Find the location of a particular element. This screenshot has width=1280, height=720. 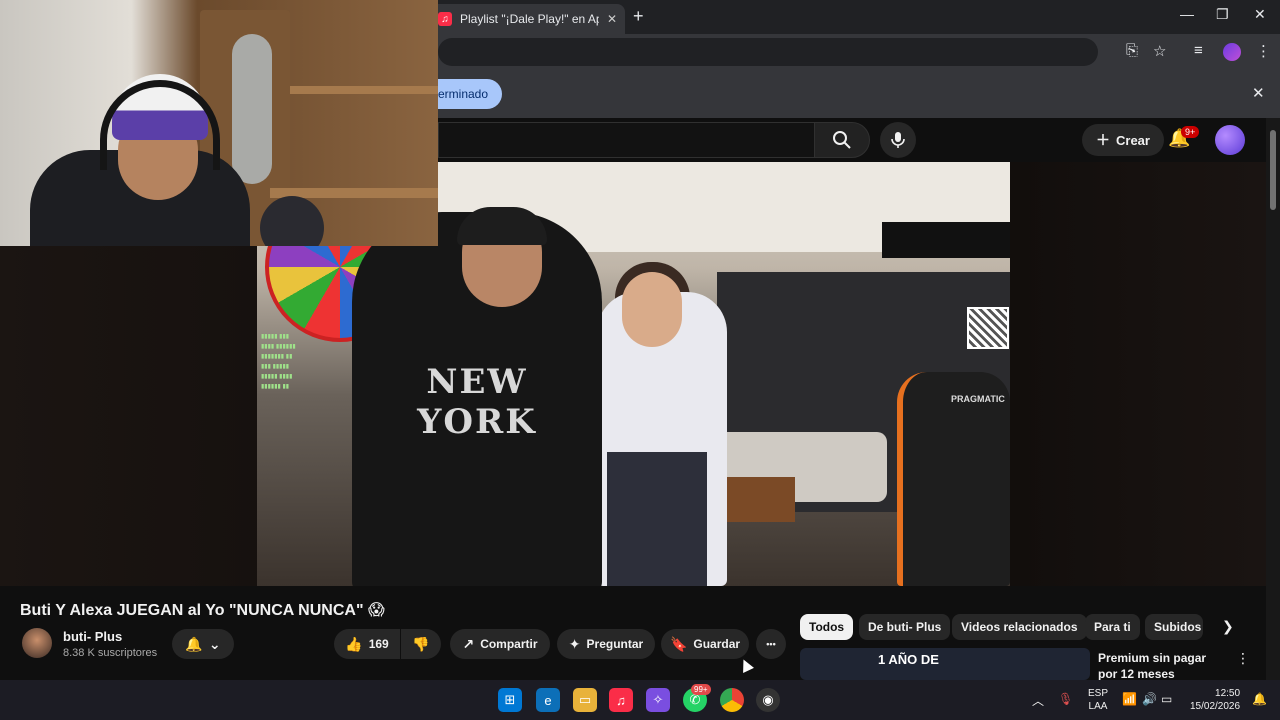

microphone-icon is located at coordinates (898, 140).